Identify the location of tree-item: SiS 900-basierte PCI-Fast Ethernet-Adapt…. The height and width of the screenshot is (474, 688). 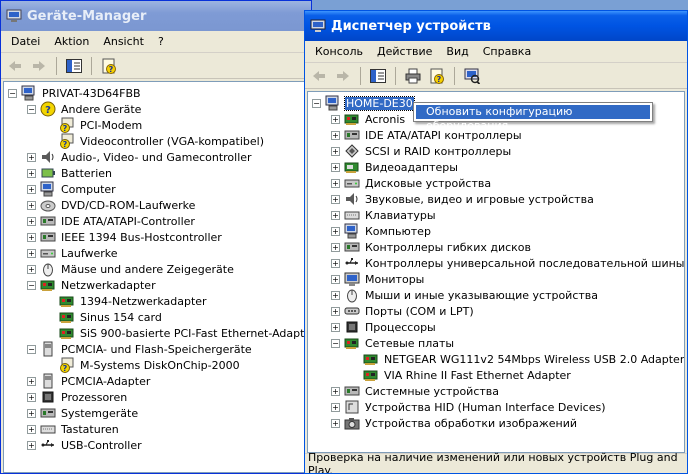
(177, 333).